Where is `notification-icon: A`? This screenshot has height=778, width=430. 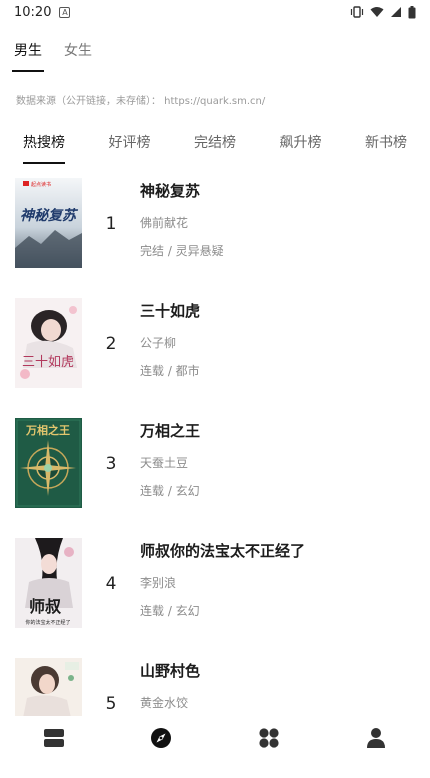 notification-icon: A is located at coordinates (65, 12).